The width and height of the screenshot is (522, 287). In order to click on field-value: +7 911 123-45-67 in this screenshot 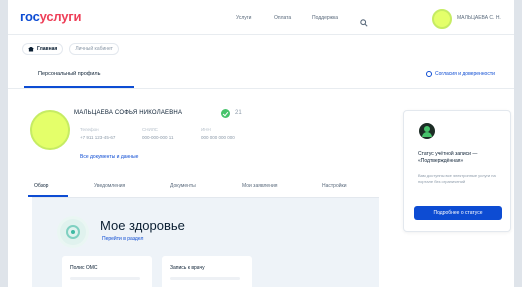, I will do `click(98, 137)`.